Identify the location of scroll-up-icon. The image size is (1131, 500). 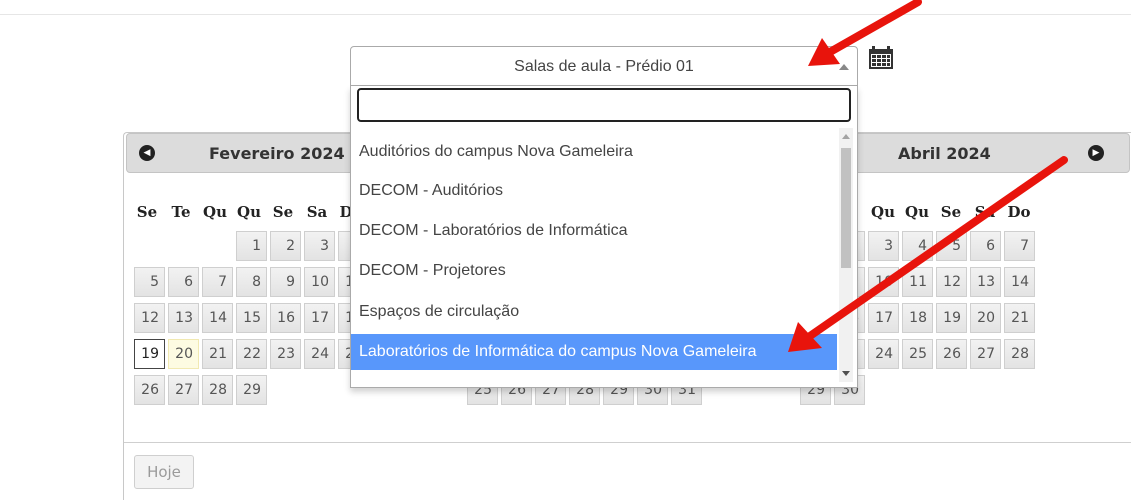
(846, 136).